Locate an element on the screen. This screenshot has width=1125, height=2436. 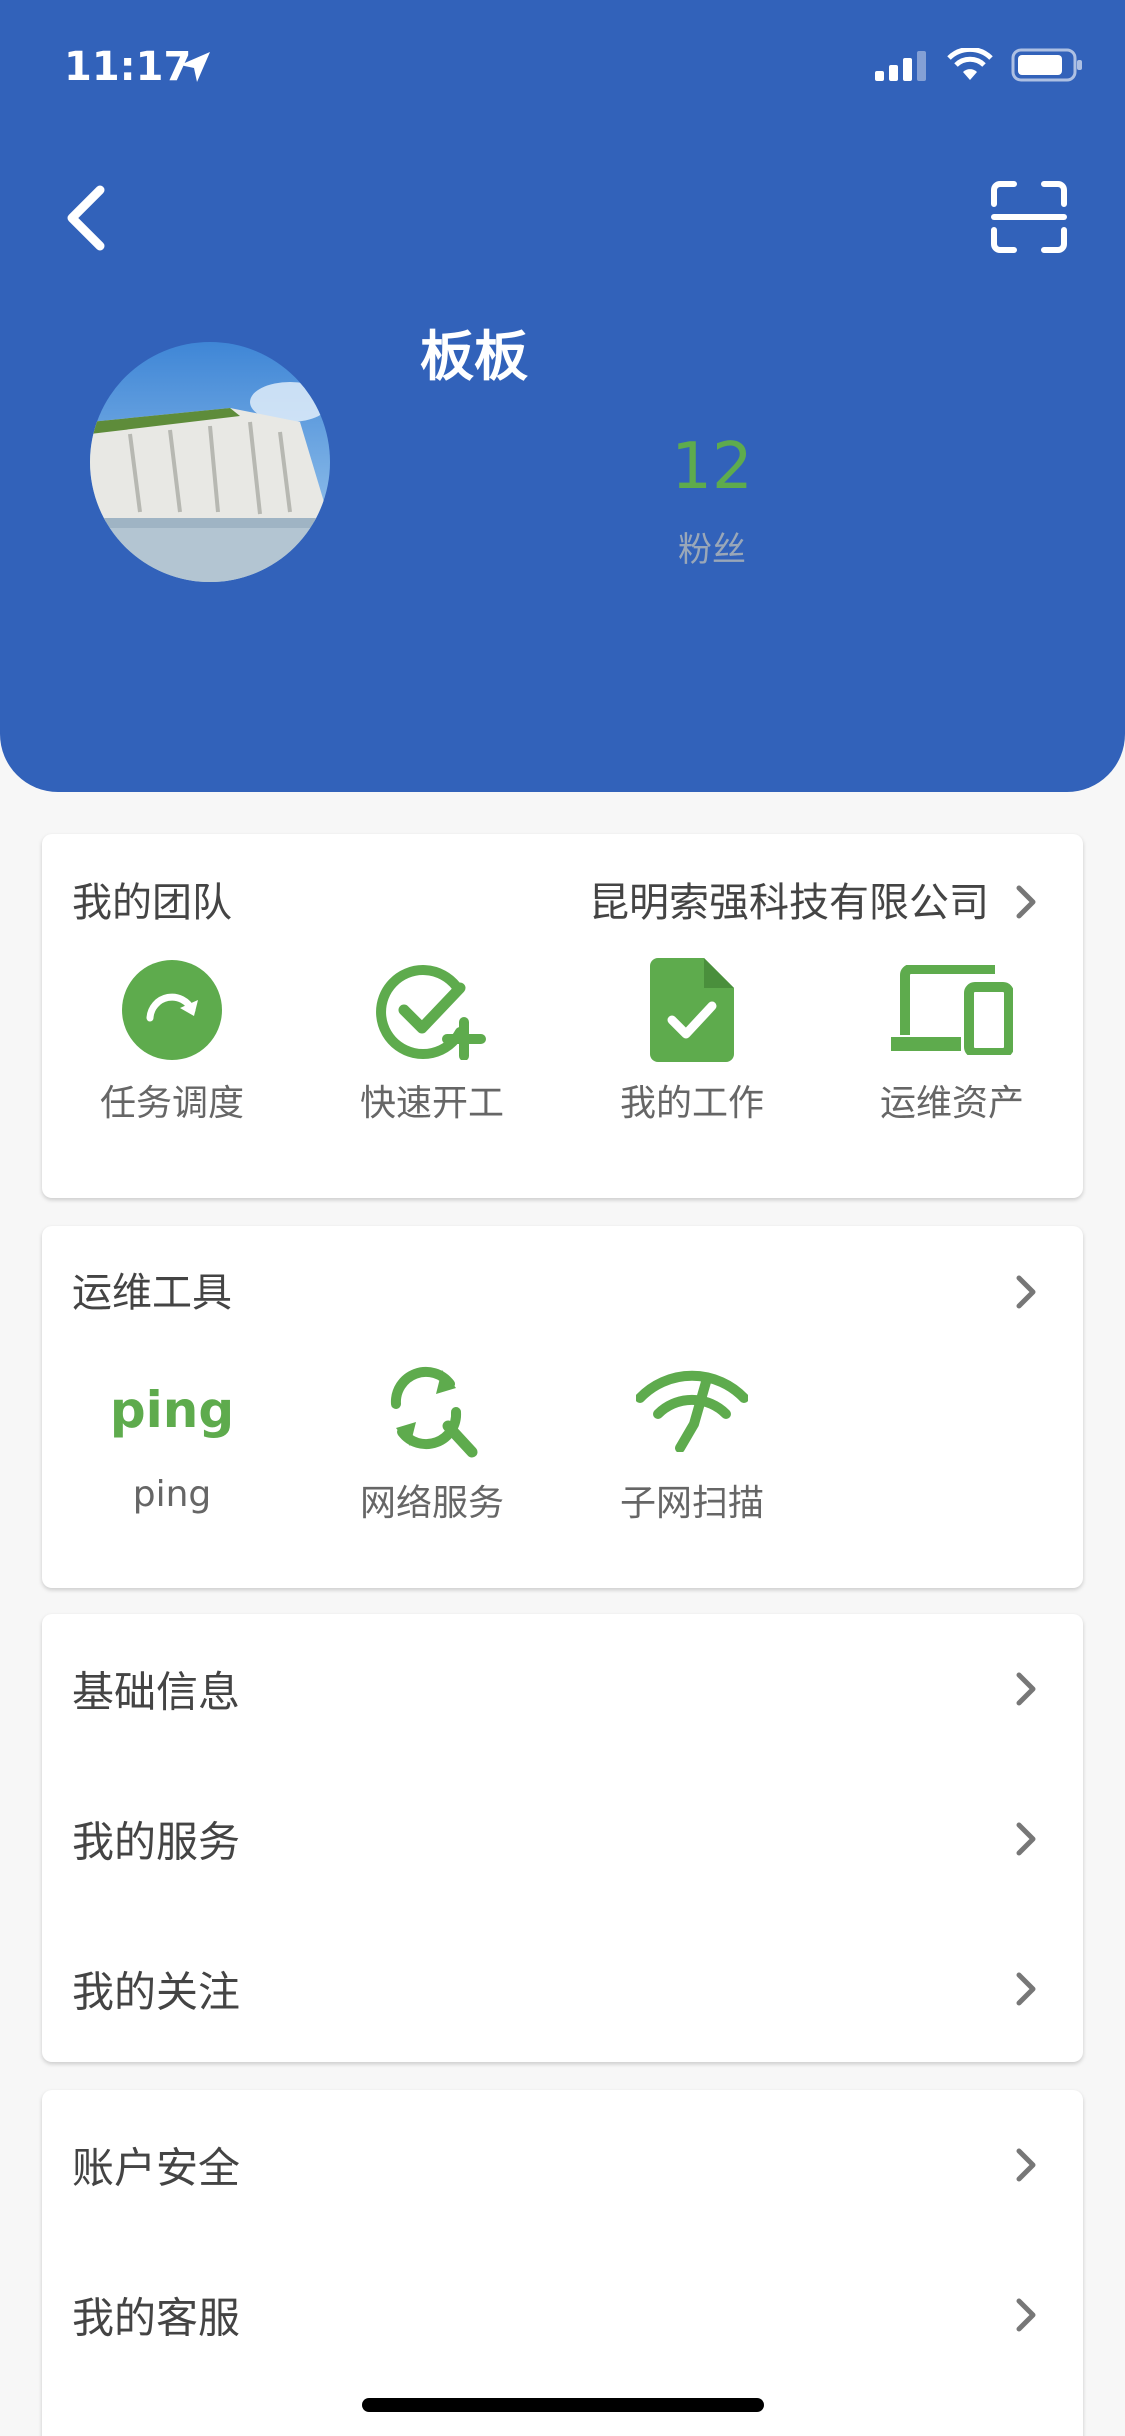
tool-item-subnet-scan: 子网扫描 is located at coordinates (692, 1443).